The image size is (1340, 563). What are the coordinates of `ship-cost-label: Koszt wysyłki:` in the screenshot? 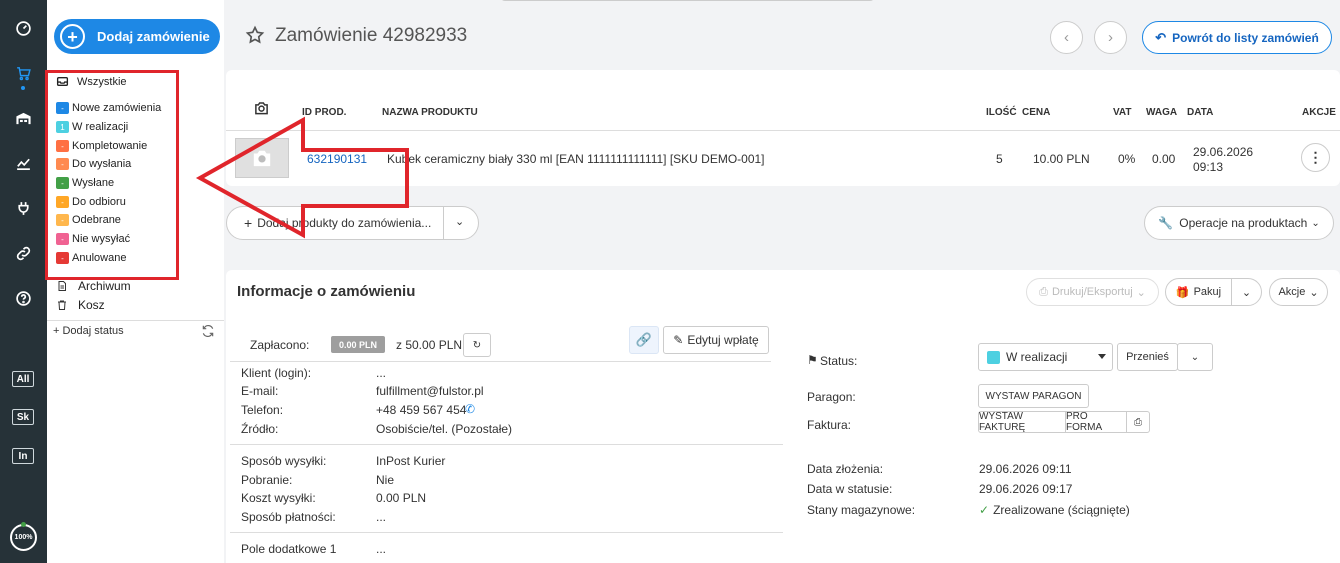 It's located at (278, 498).